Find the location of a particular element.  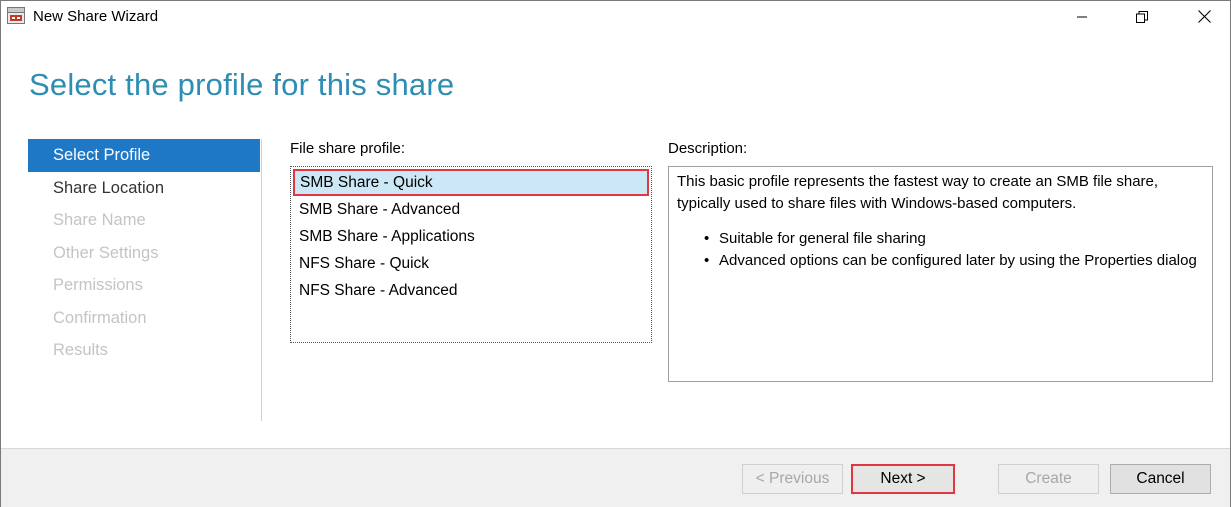

nav-item-permissions: Permissions is located at coordinates (98, 285).